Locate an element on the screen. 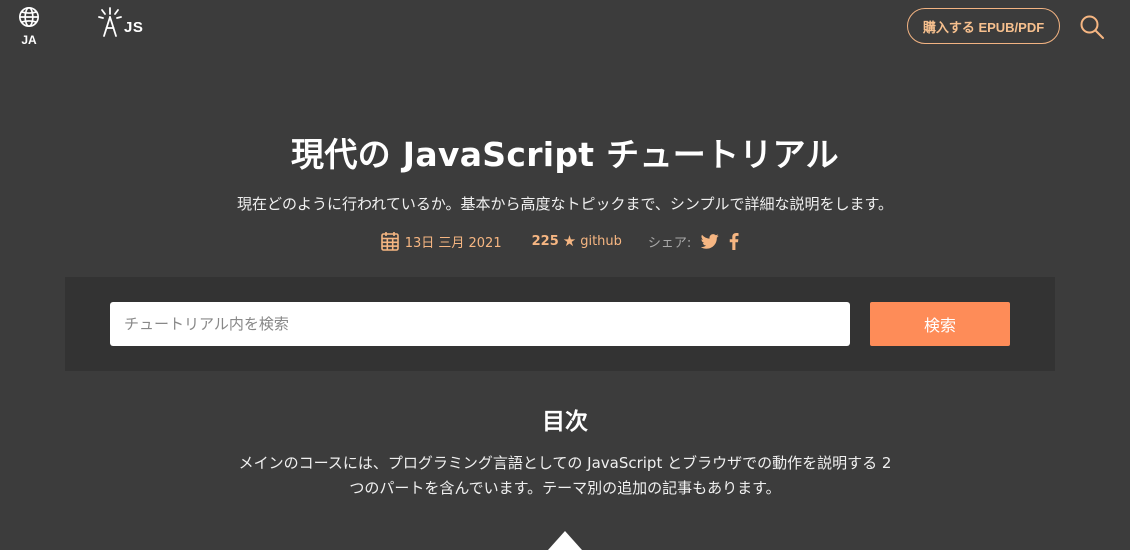 This screenshot has width=1130, height=550. top-bar: JA JS 購入する EPUB/PDF is located at coordinates (565, 28).